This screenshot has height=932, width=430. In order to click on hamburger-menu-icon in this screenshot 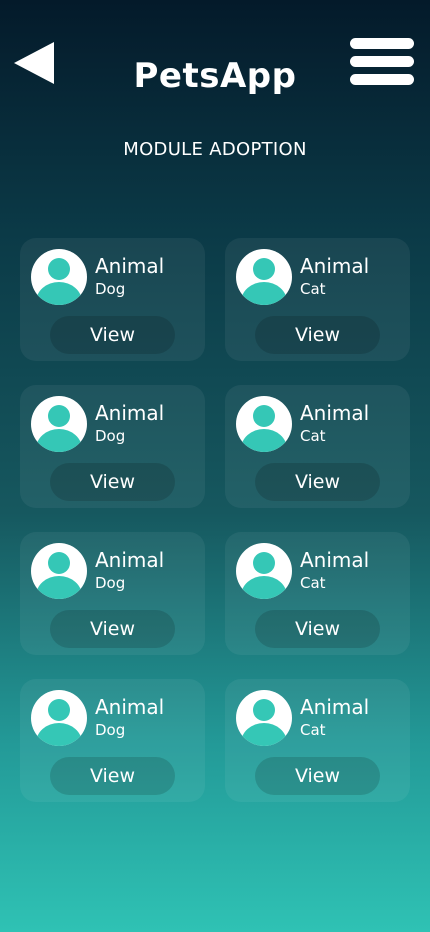, I will do `click(382, 63)`.